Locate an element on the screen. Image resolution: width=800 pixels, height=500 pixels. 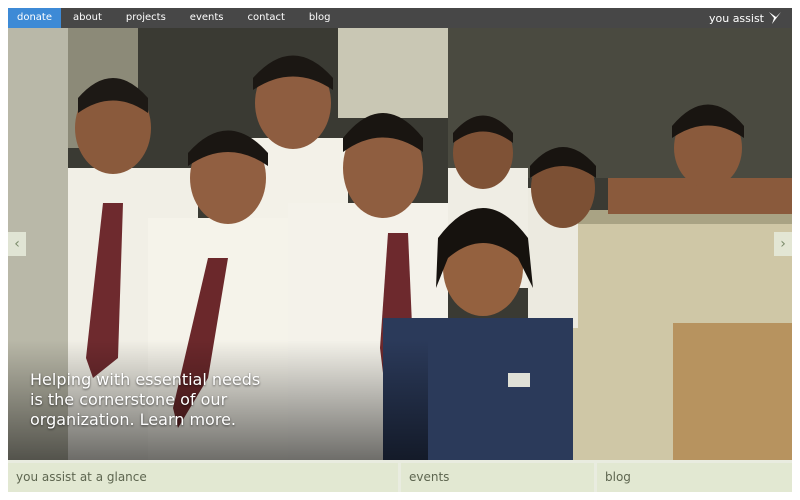
tab-blog: blog is located at coordinates (694, 477).